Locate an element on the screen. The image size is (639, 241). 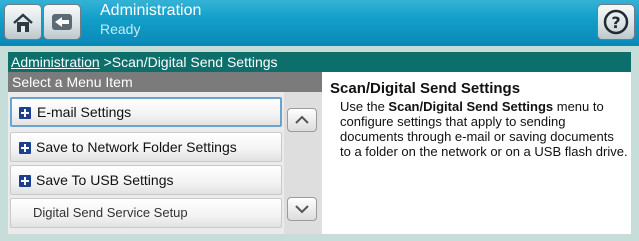
home-button is located at coordinates (23, 22).